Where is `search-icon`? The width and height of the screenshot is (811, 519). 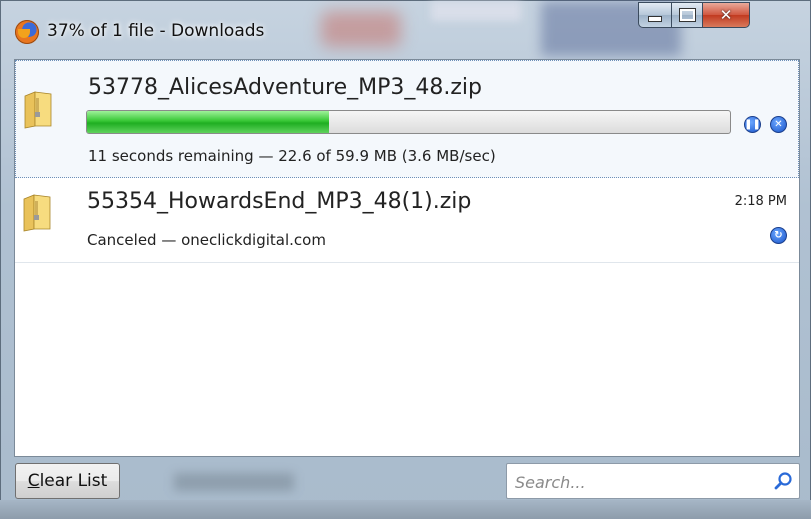 search-icon is located at coordinates (783, 481).